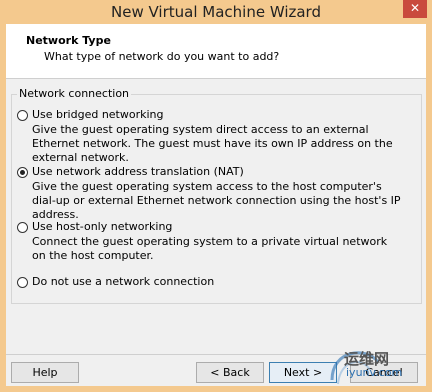 The image size is (432, 392). Describe the element at coordinates (162, 56) in the screenshot. I see `page-subtitle: What type of network do you want to add?` at that location.